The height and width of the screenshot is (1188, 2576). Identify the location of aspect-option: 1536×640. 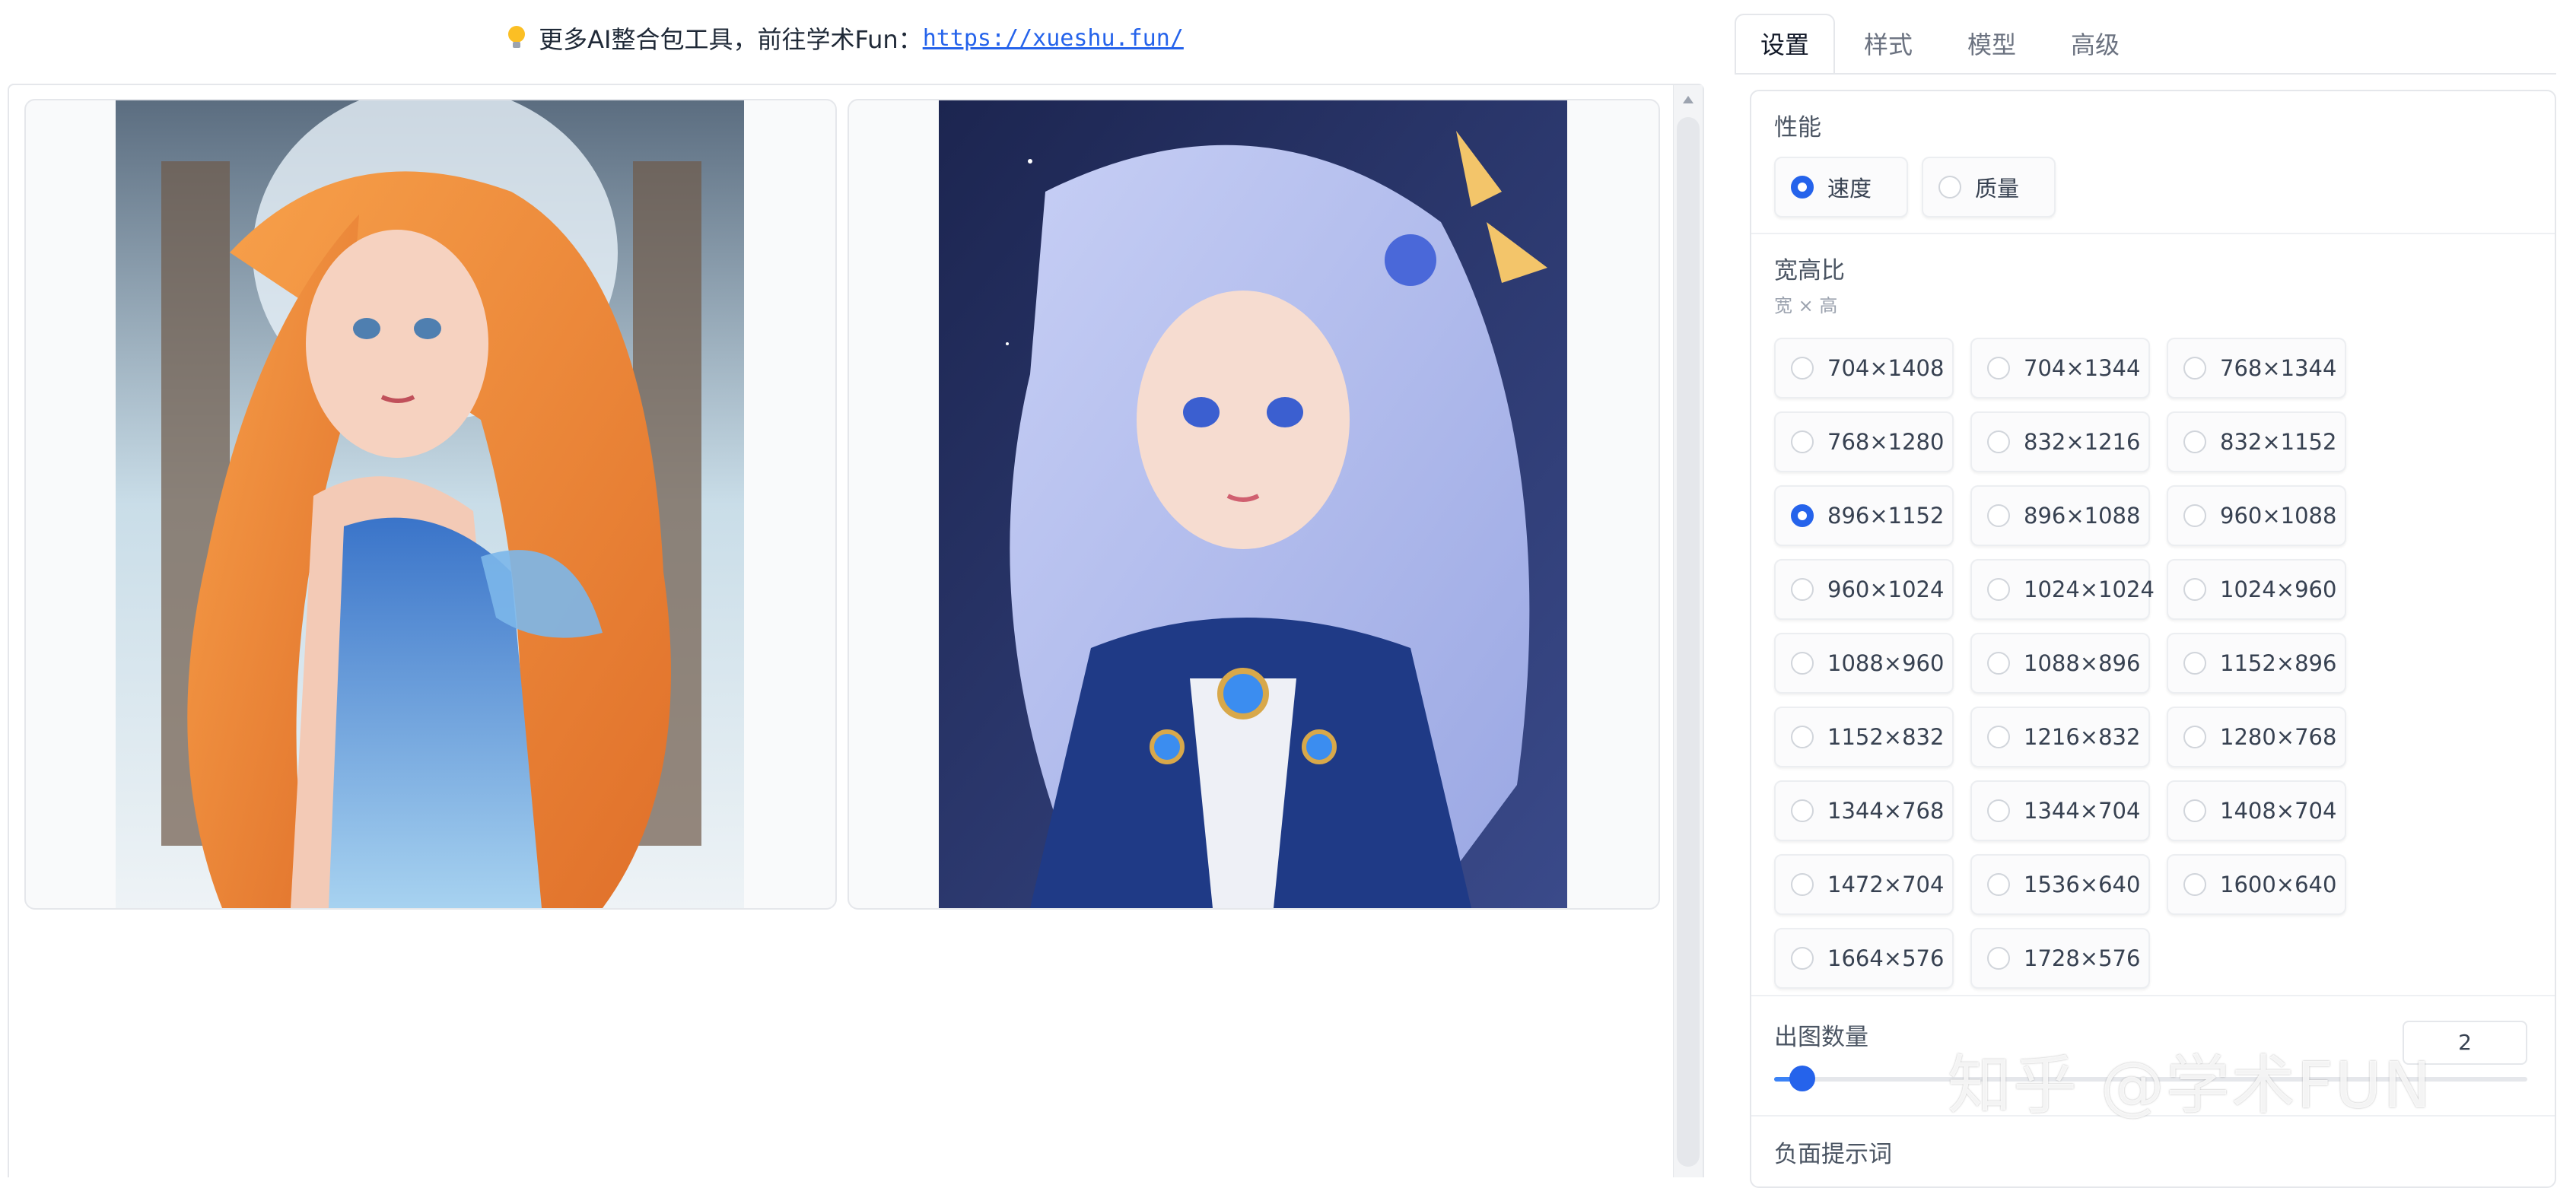
(2060, 884).